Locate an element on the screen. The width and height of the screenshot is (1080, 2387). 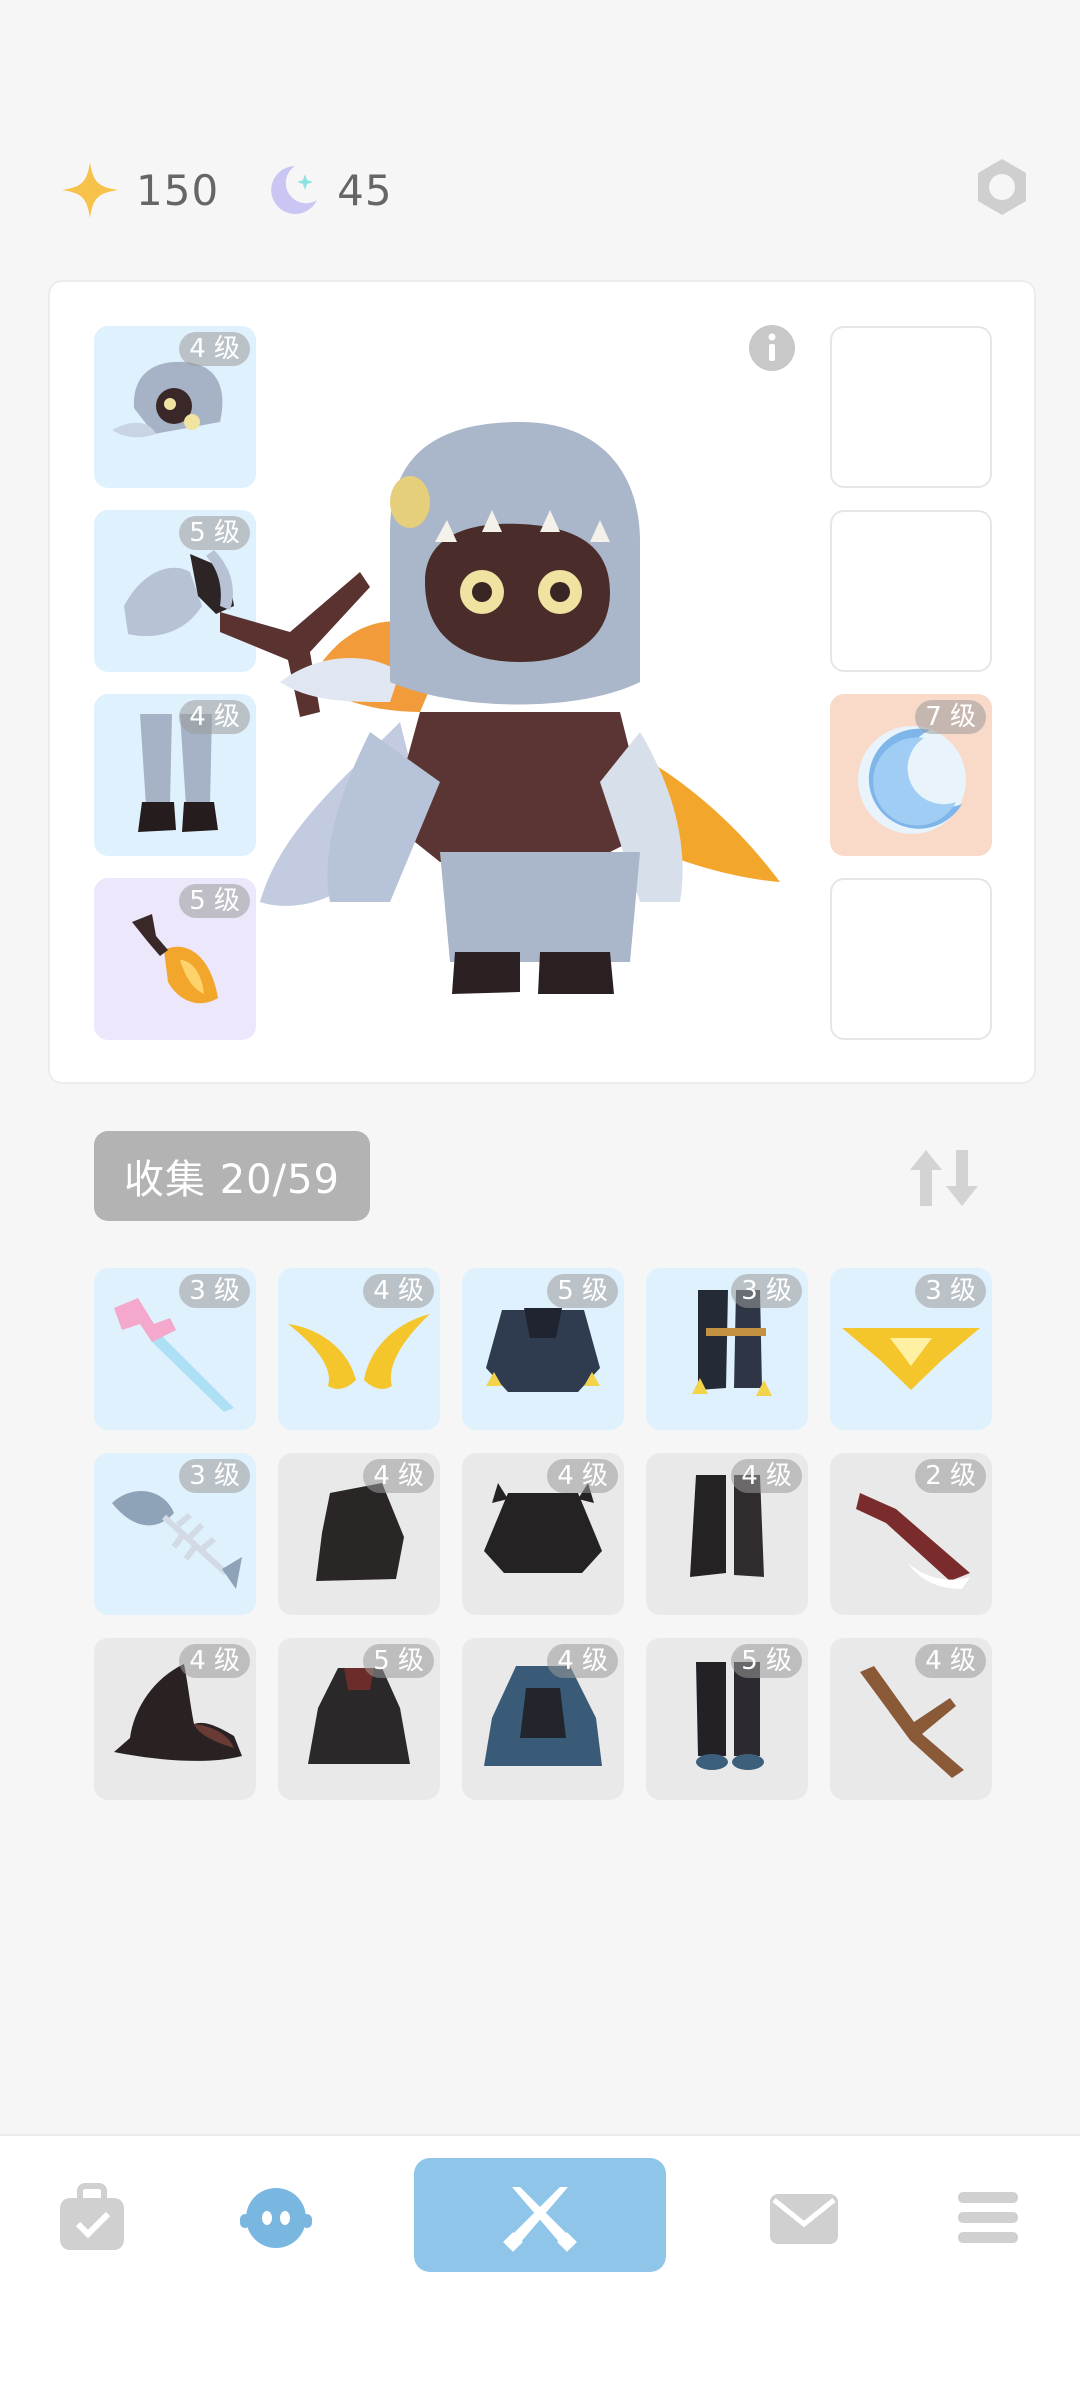
collection-count-label: 收集 20/59 is located at coordinates (232, 1180).